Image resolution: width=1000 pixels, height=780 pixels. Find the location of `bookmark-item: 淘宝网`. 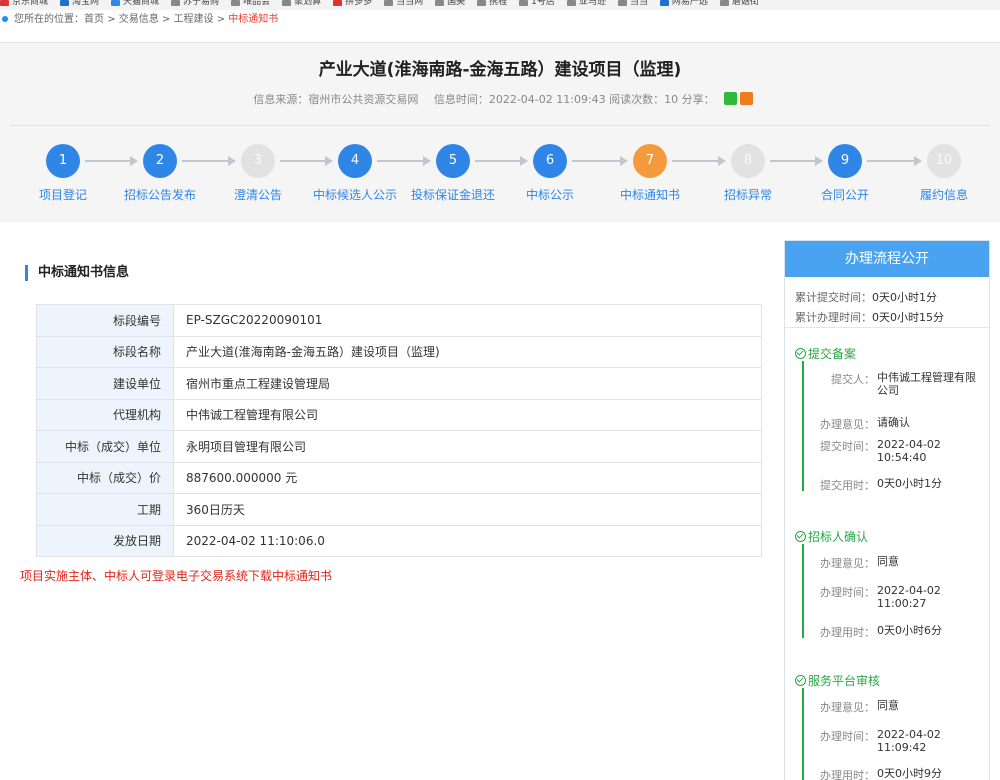

bookmark-item: 淘宝网 is located at coordinates (79, 5).